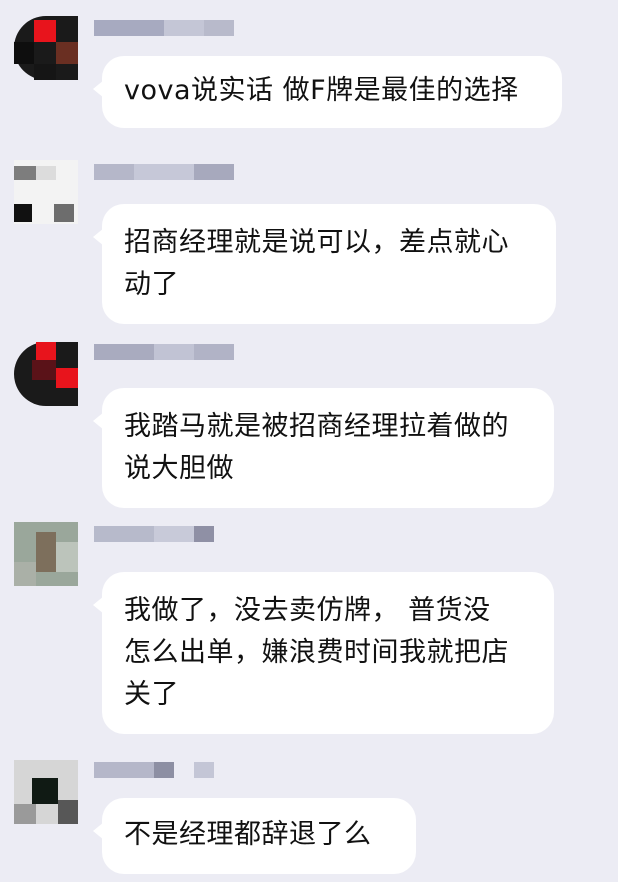 The image size is (618, 882). Describe the element at coordinates (316, 242) in the screenshot. I see `message-text: 招商经理就是说可以，差点就心` at that location.